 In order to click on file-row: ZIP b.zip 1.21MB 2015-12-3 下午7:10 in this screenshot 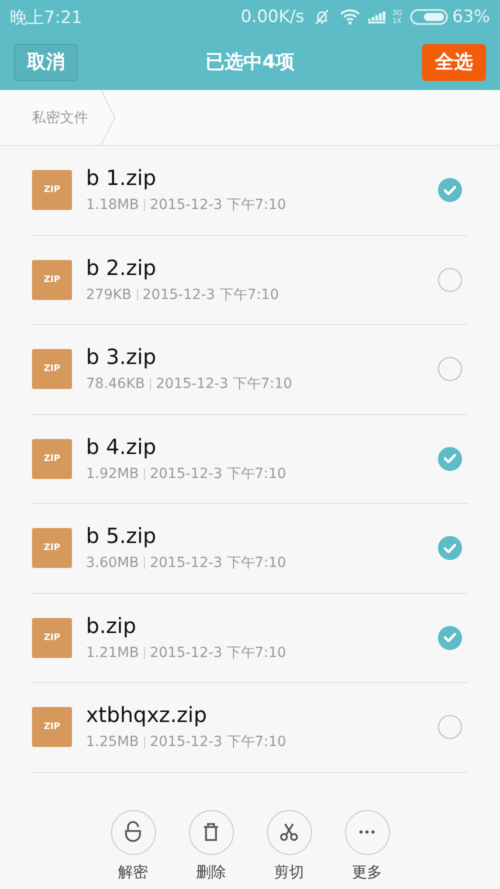, I will do `click(250, 638)`.